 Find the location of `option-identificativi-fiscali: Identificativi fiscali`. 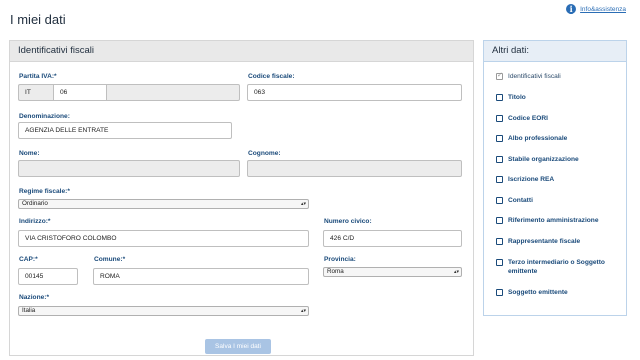

option-identificativi-fiscali: Identificativi fiscali is located at coordinates (528, 75).